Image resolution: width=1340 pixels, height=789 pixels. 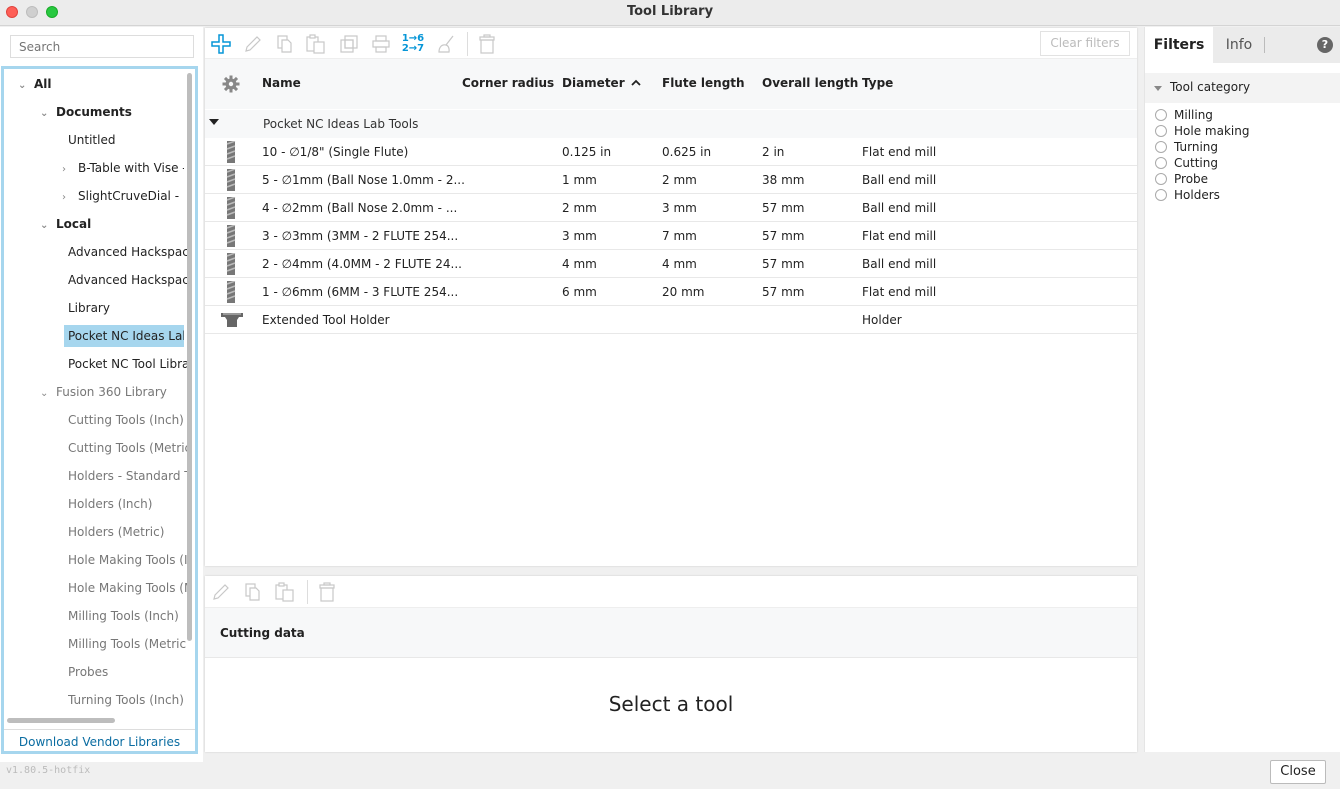 I want to click on tree-item: › B-Table with Vise -, so click(x=123, y=168).